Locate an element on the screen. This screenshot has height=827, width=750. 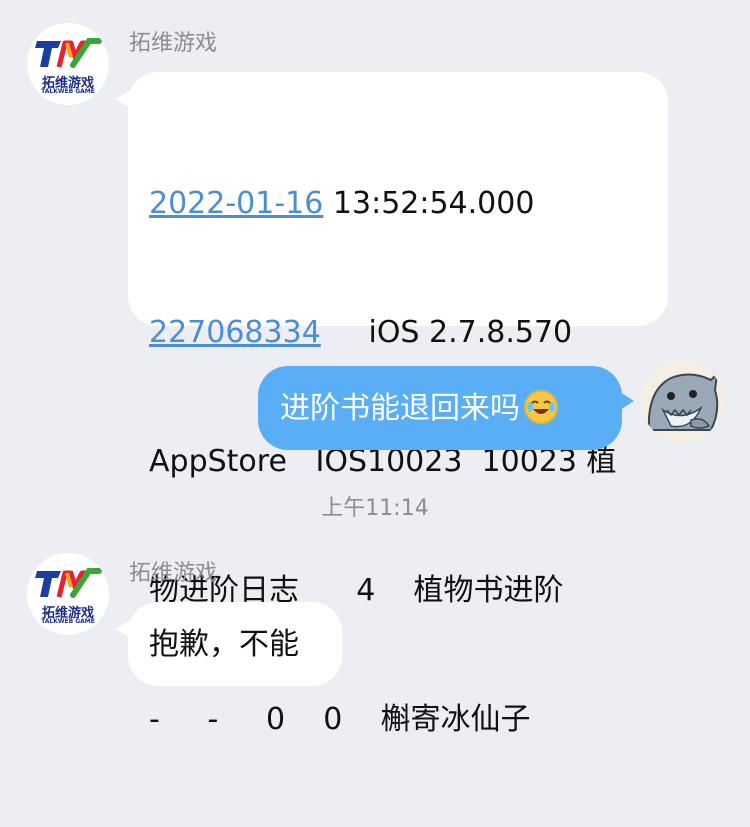
log-time: 13:52:54.000 is located at coordinates (433, 203).